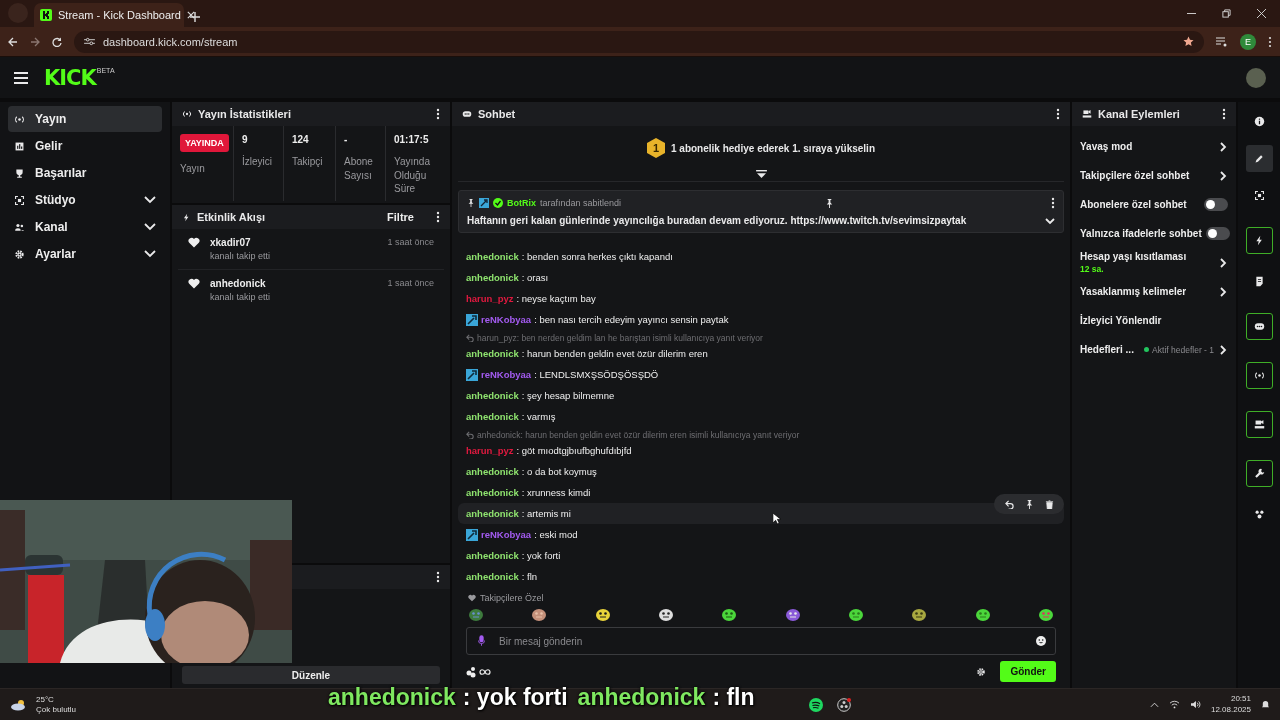 This screenshot has width=1280, height=720. Describe the element at coordinates (761, 336) in the screenshot. I see `reply-context: harun_pyz: ben nerden geldim lan he barıştan isimli kullanıcıya yanıt veriyor` at that location.